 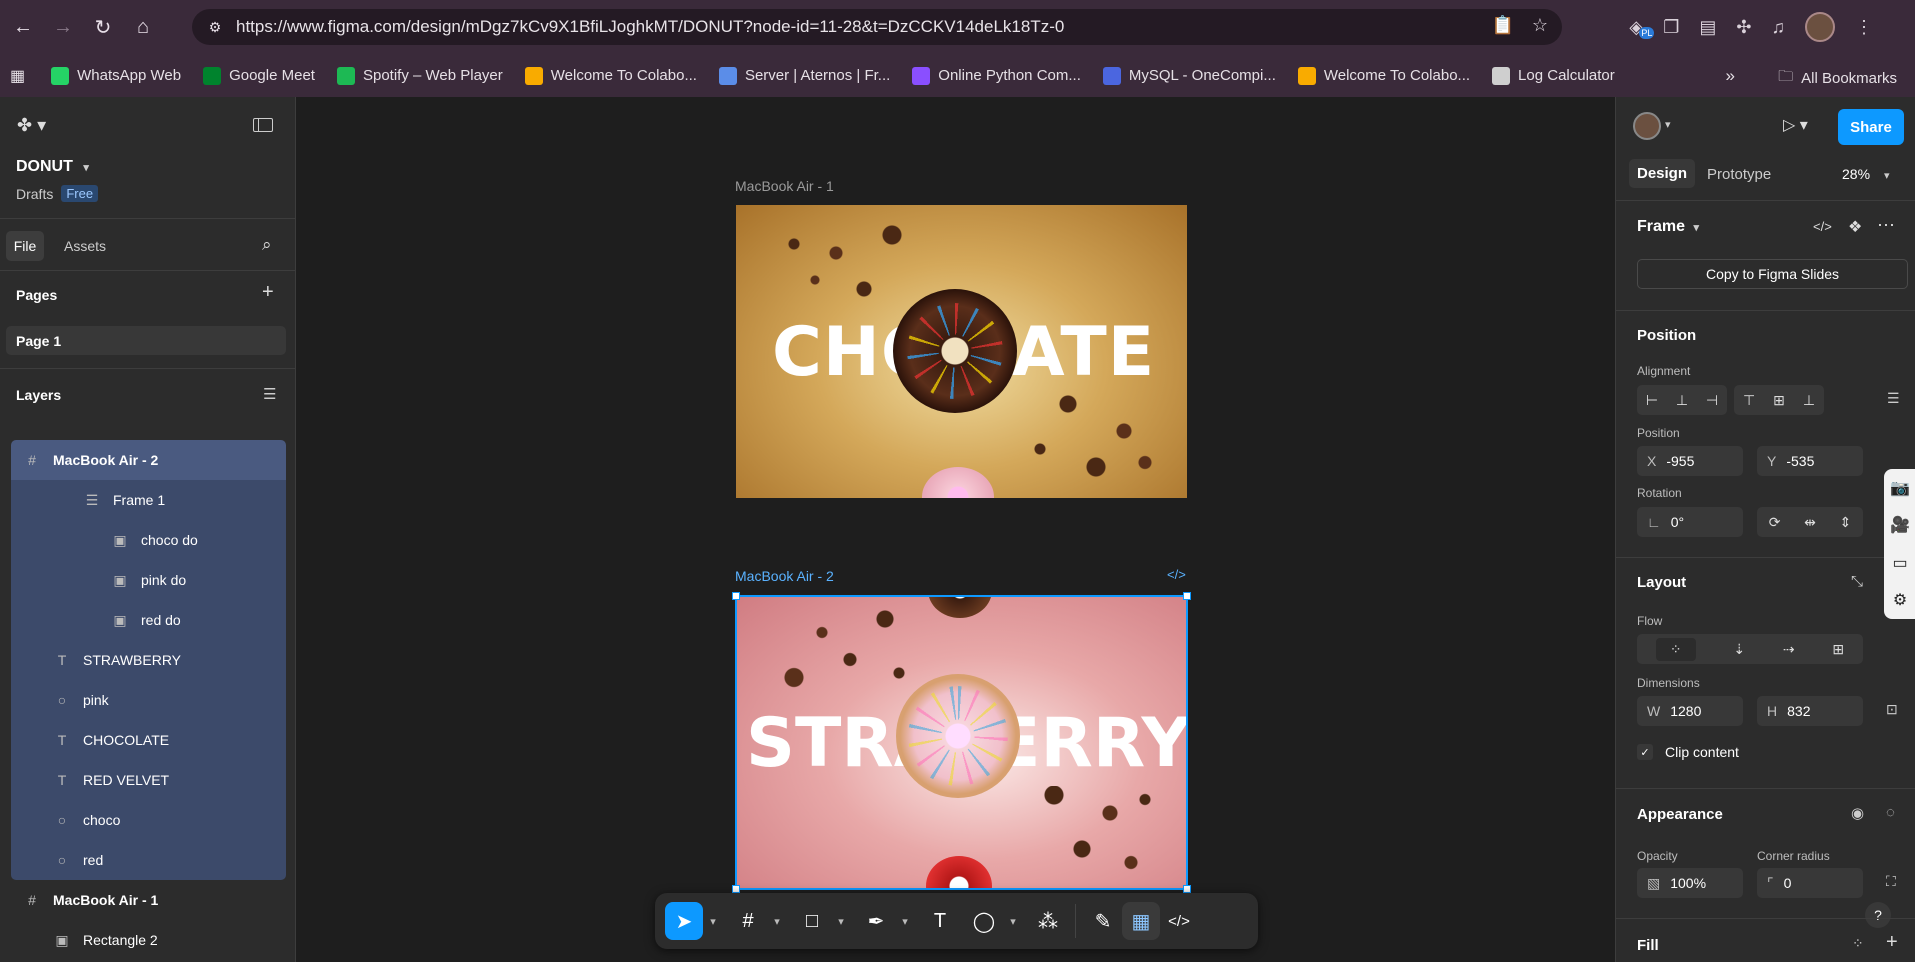 I want to click on distribute-icon: ☰, so click(x=1893, y=398).